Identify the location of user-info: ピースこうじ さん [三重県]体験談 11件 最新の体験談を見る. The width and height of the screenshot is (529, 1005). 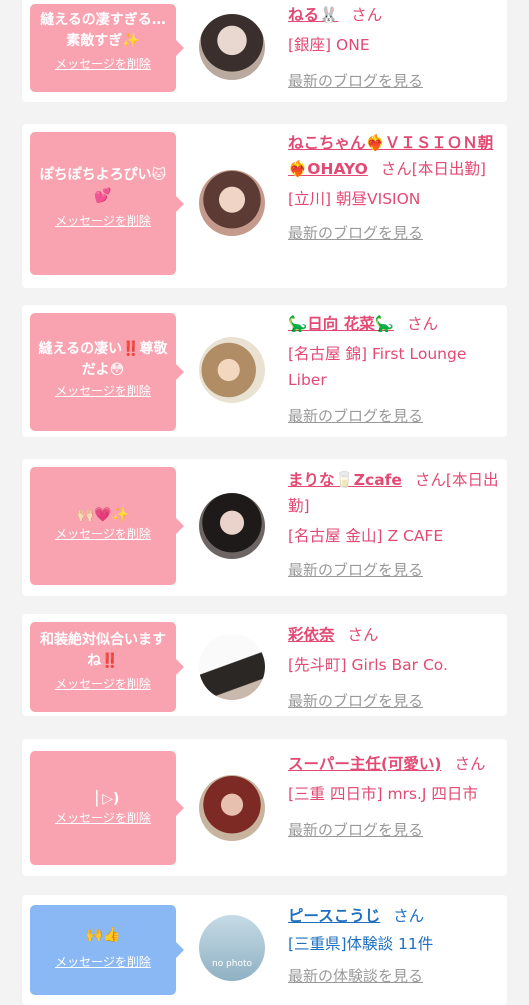
(394, 946).